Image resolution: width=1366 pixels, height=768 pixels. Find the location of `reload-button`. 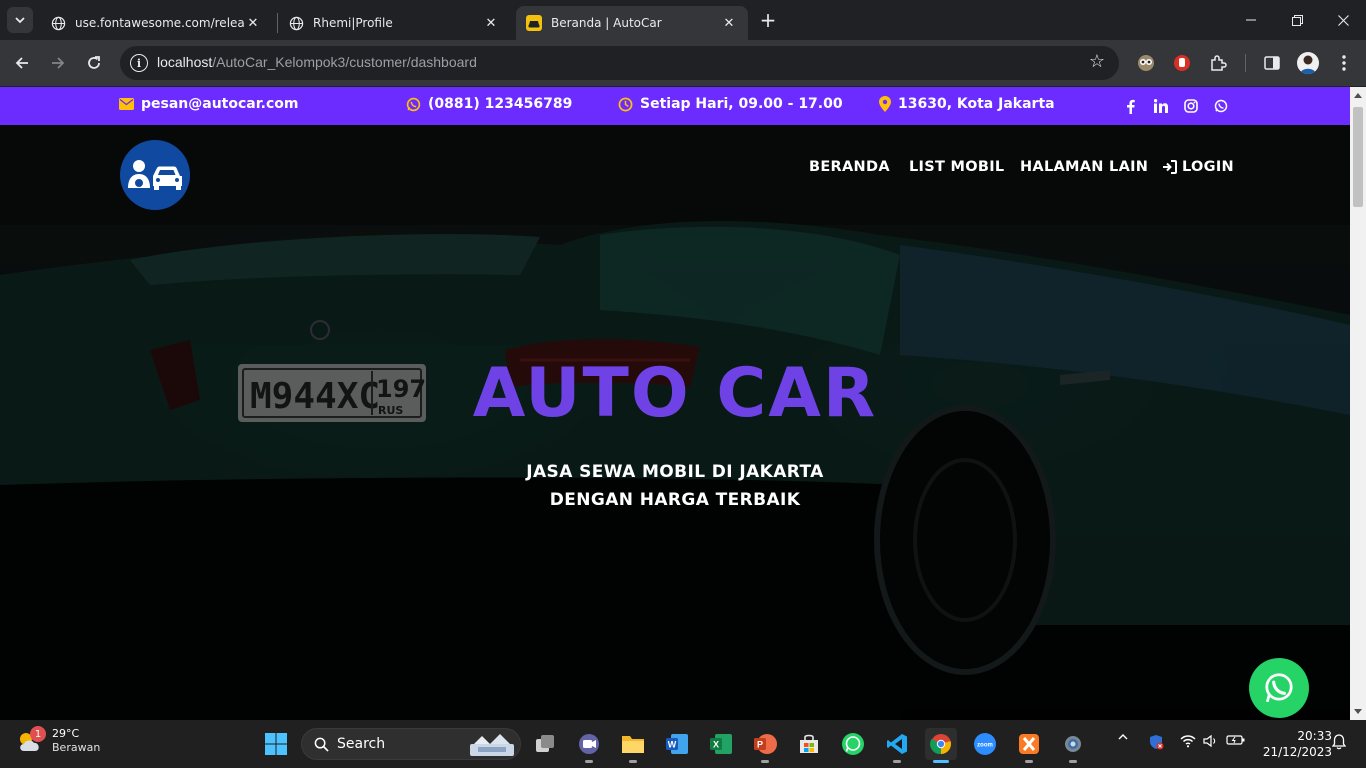

reload-button is located at coordinates (94, 63).